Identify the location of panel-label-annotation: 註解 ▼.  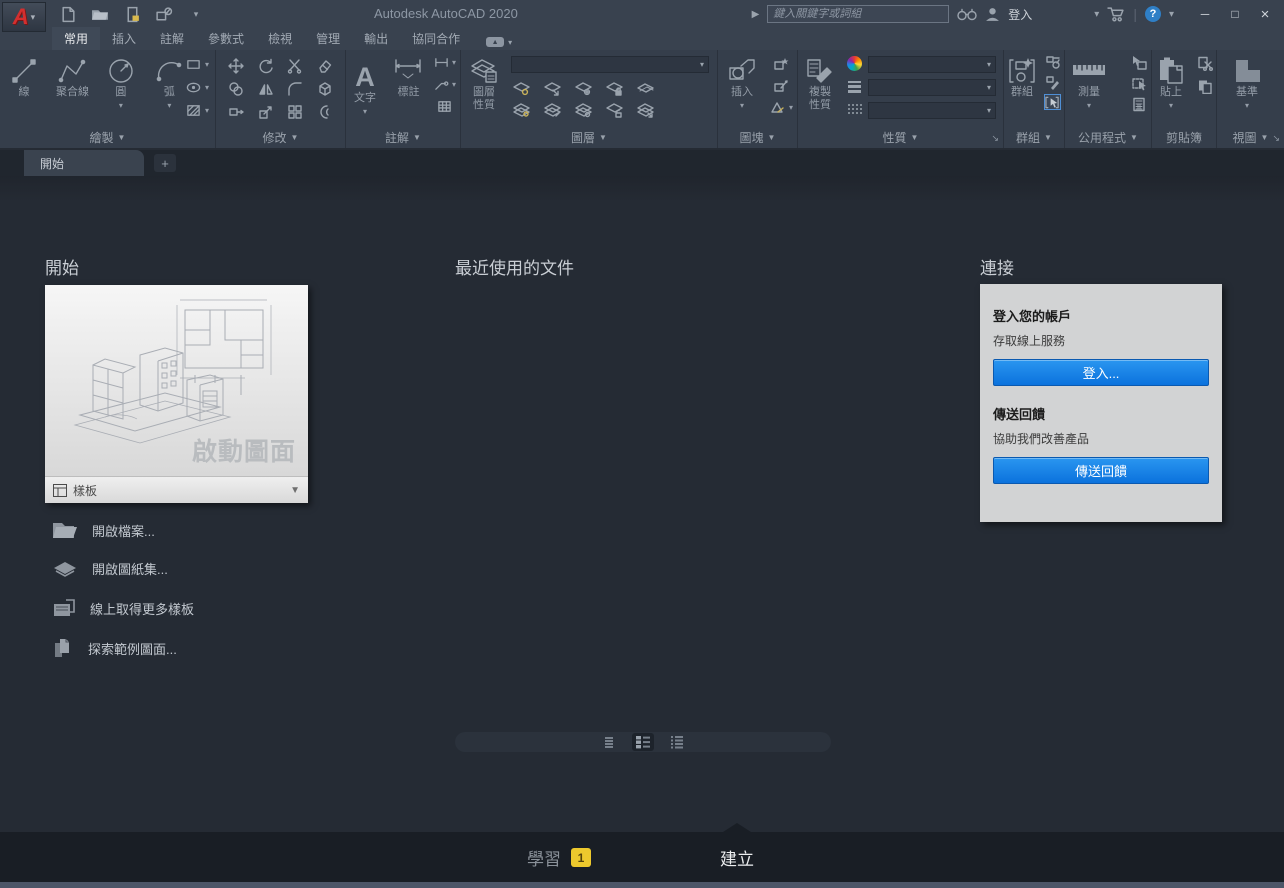
(403, 137).